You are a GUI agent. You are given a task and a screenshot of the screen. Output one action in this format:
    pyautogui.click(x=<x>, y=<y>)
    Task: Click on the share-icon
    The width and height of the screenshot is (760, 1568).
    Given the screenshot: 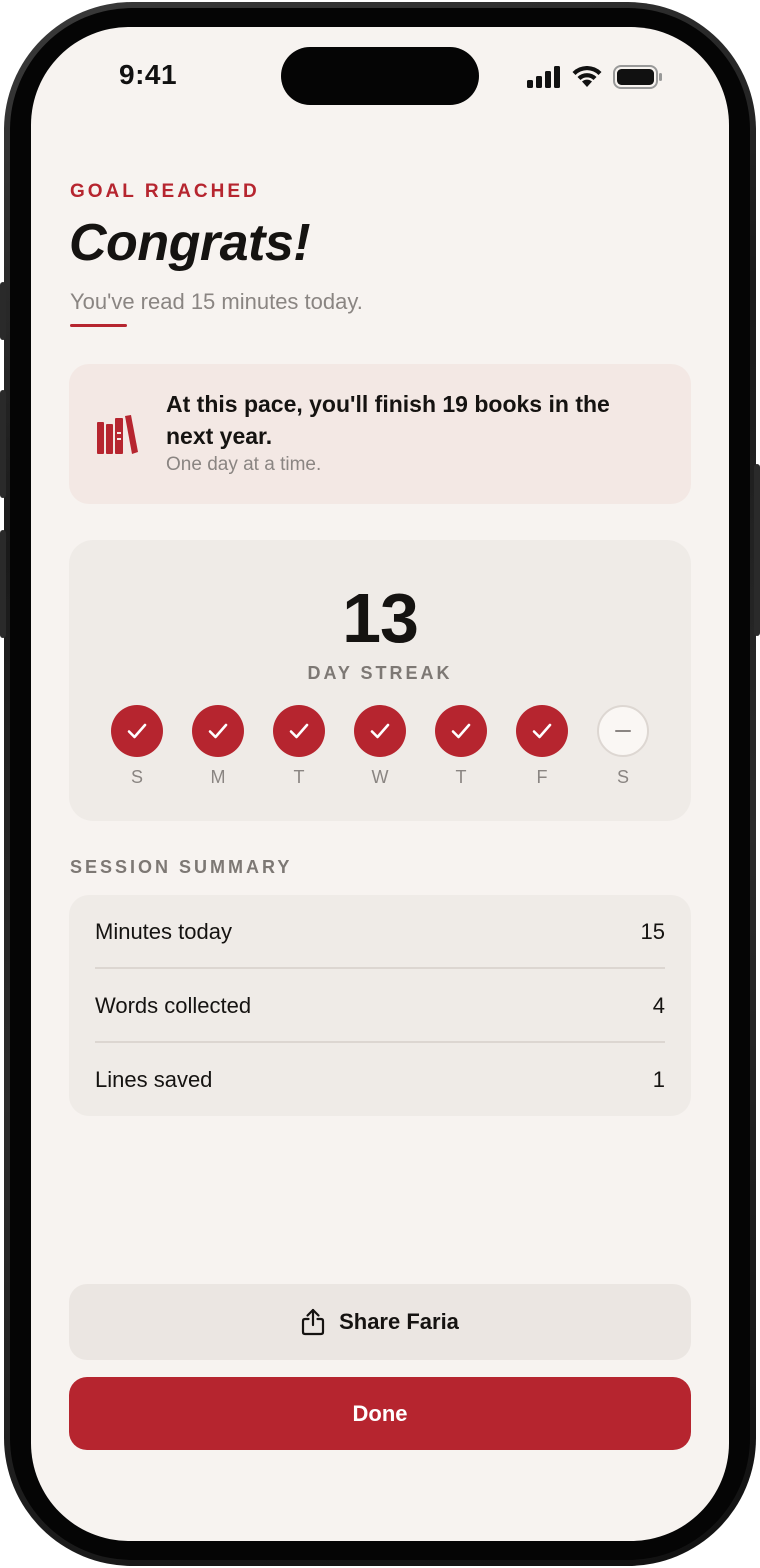 What is the action you would take?
    pyautogui.click(x=313, y=1322)
    